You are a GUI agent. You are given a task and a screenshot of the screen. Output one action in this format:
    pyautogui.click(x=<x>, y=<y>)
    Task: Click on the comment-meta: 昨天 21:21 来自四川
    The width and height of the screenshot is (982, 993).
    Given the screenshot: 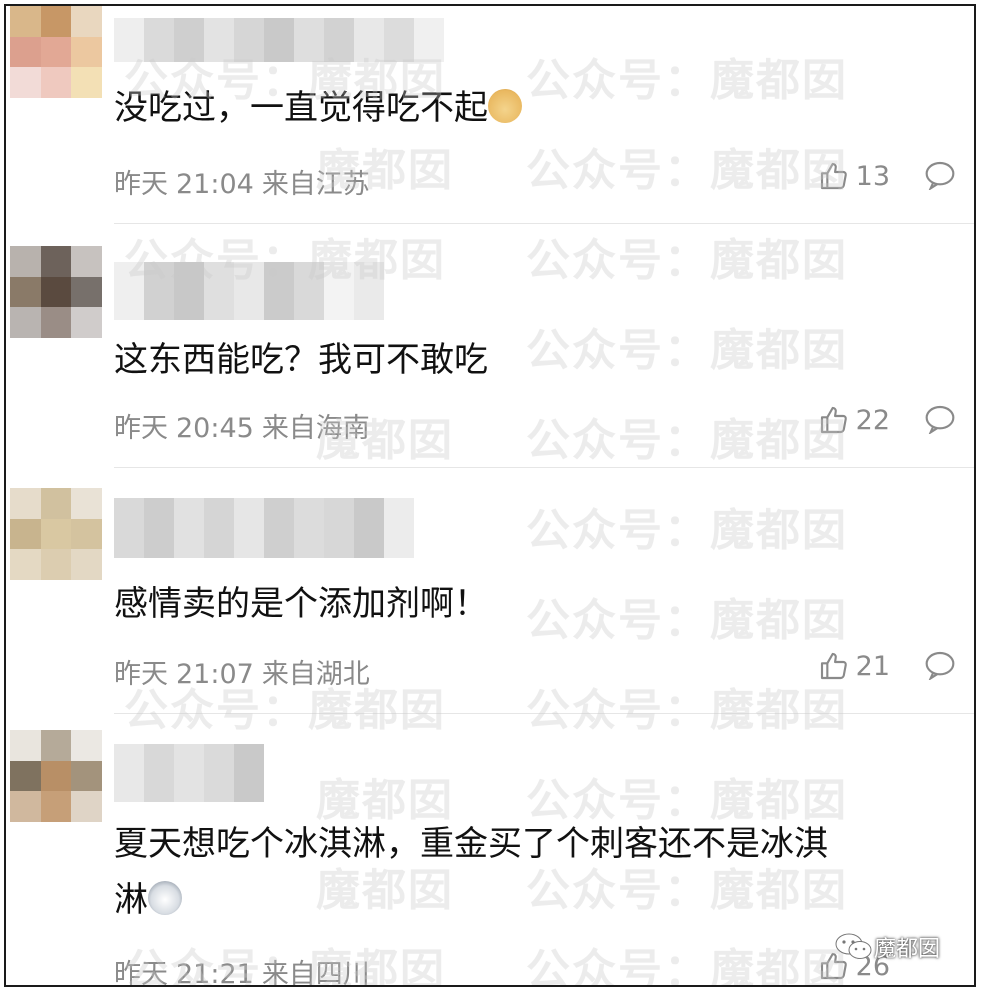 What is the action you would take?
    pyautogui.click(x=246, y=969)
    